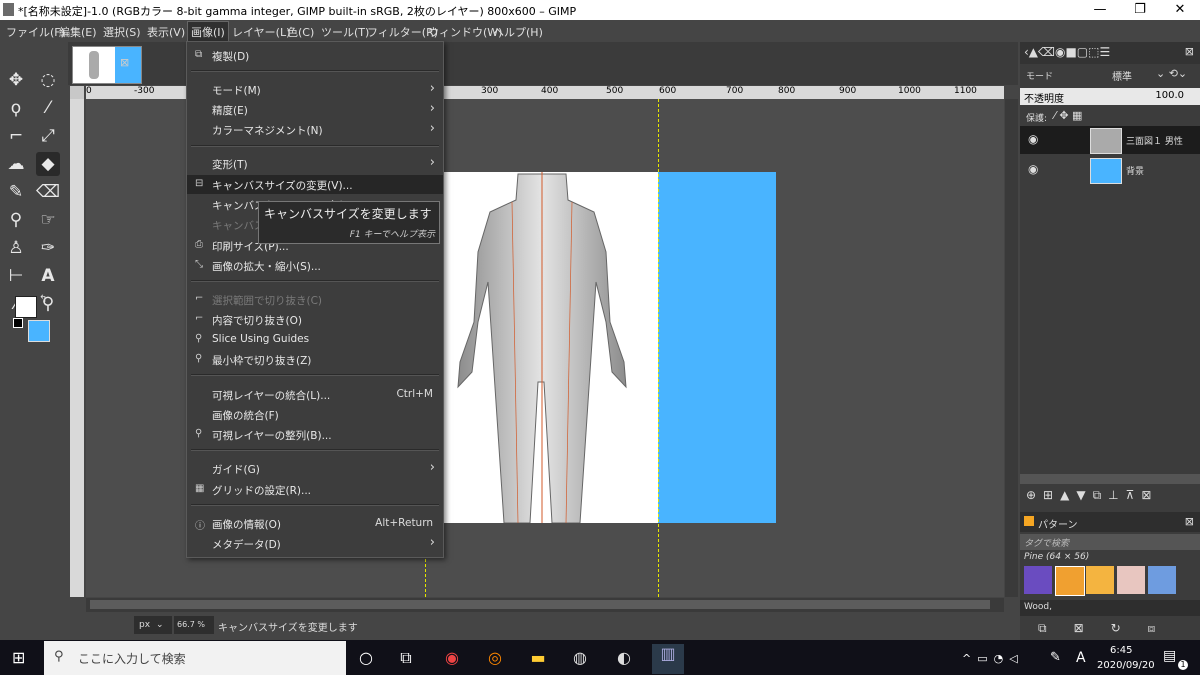  What do you see at coordinates (495, 658) in the screenshot?
I see `blender-icon: ◎` at bounding box center [495, 658].